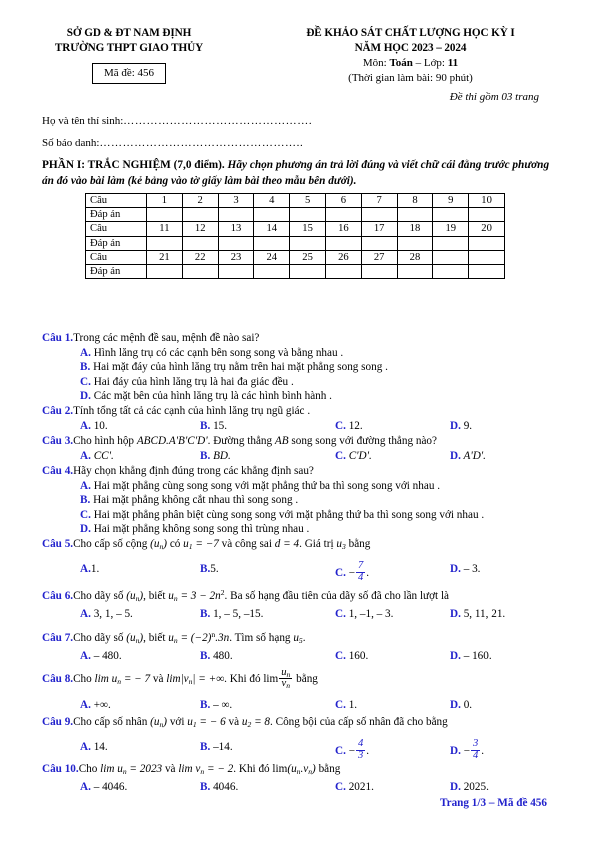  What do you see at coordinates (94, 426) in the screenshot?
I see `option-a: A. 10.` at bounding box center [94, 426].